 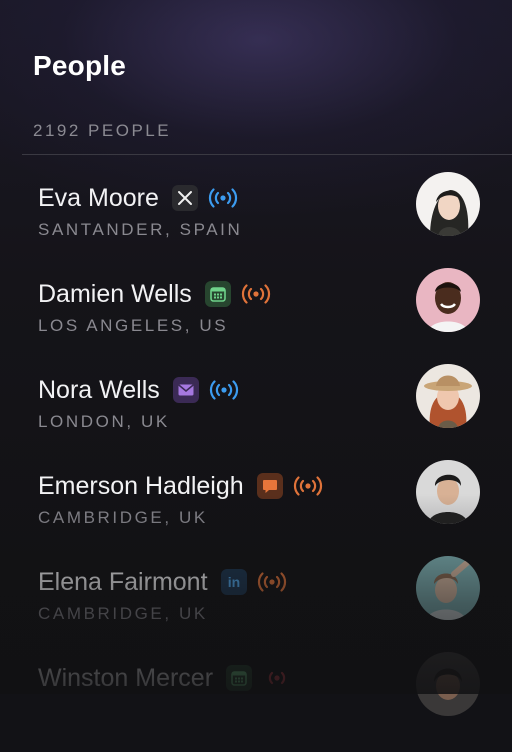 What do you see at coordinates (133, 325) in the screenshot?
I see `person-location: LOS ANGELES, US` at bounding box center [133, 325].